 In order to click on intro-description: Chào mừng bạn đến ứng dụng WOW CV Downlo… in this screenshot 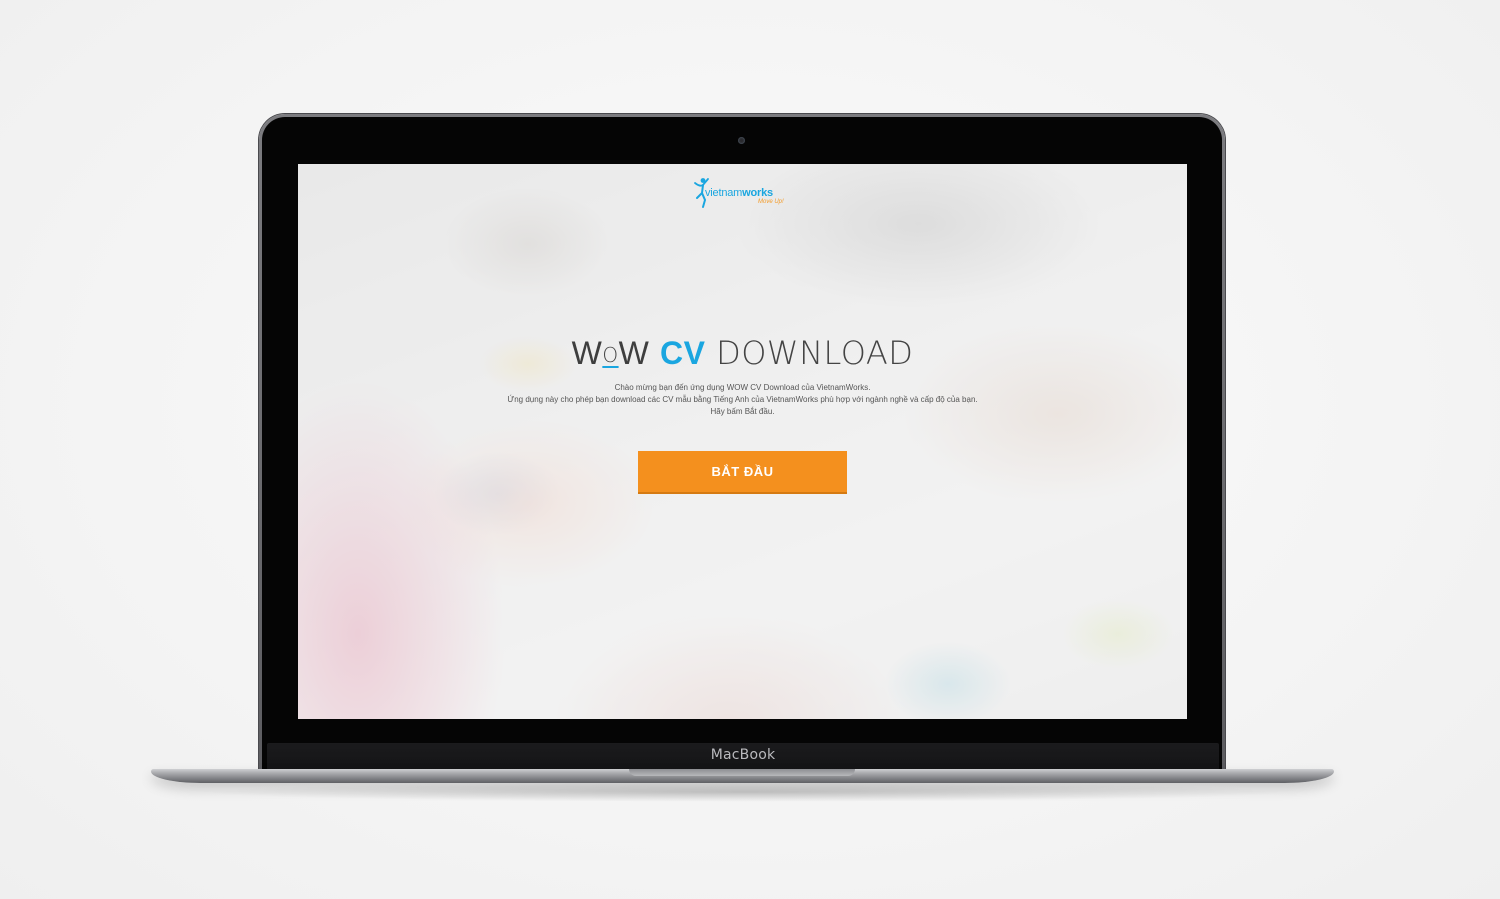, I will do `click(742, 400)`.